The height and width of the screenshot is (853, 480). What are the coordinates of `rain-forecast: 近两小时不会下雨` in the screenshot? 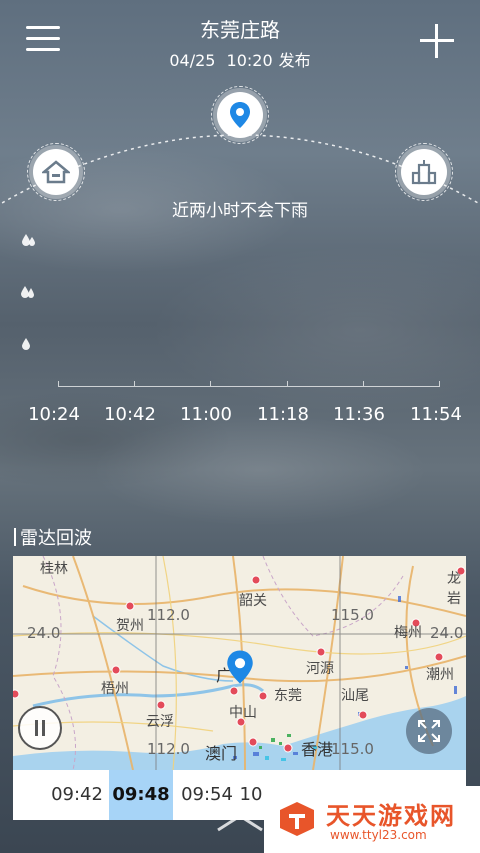 It's located at (240, 211).